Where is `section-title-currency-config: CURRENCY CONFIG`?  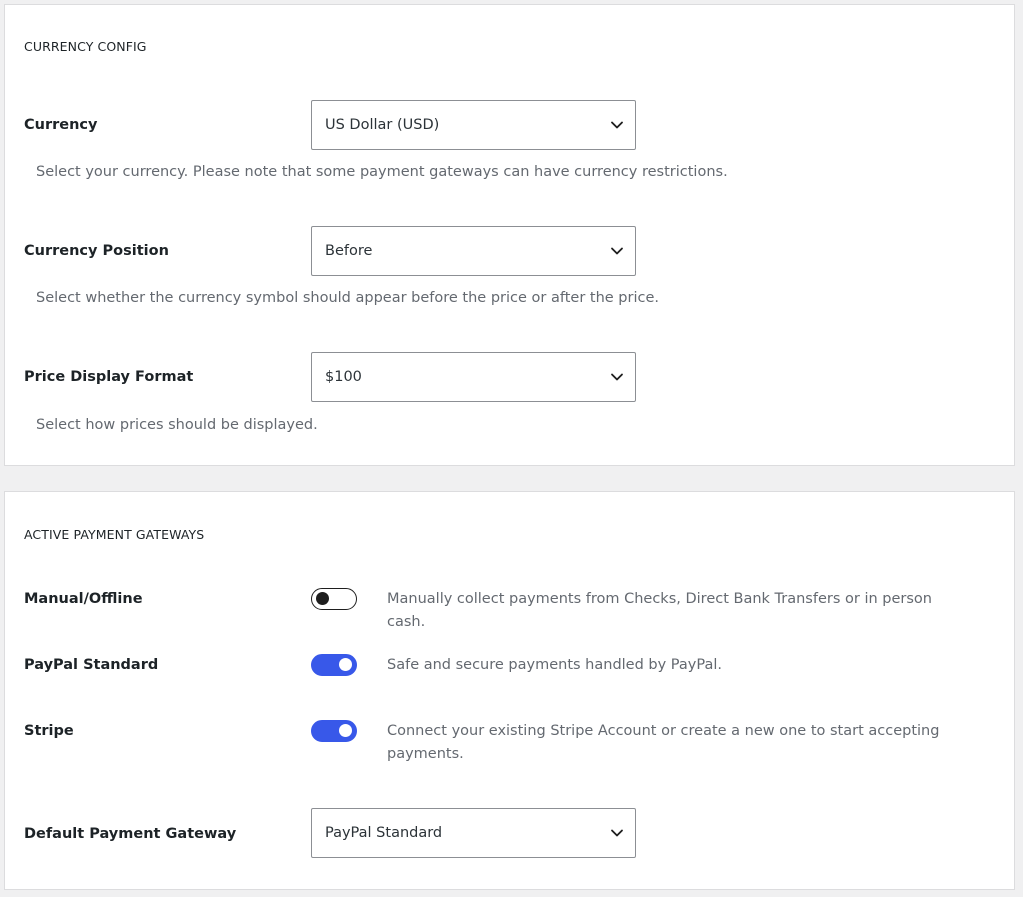 section-title-currency-config: CURRENCY CONFIG is located at coordinates (85, 46).